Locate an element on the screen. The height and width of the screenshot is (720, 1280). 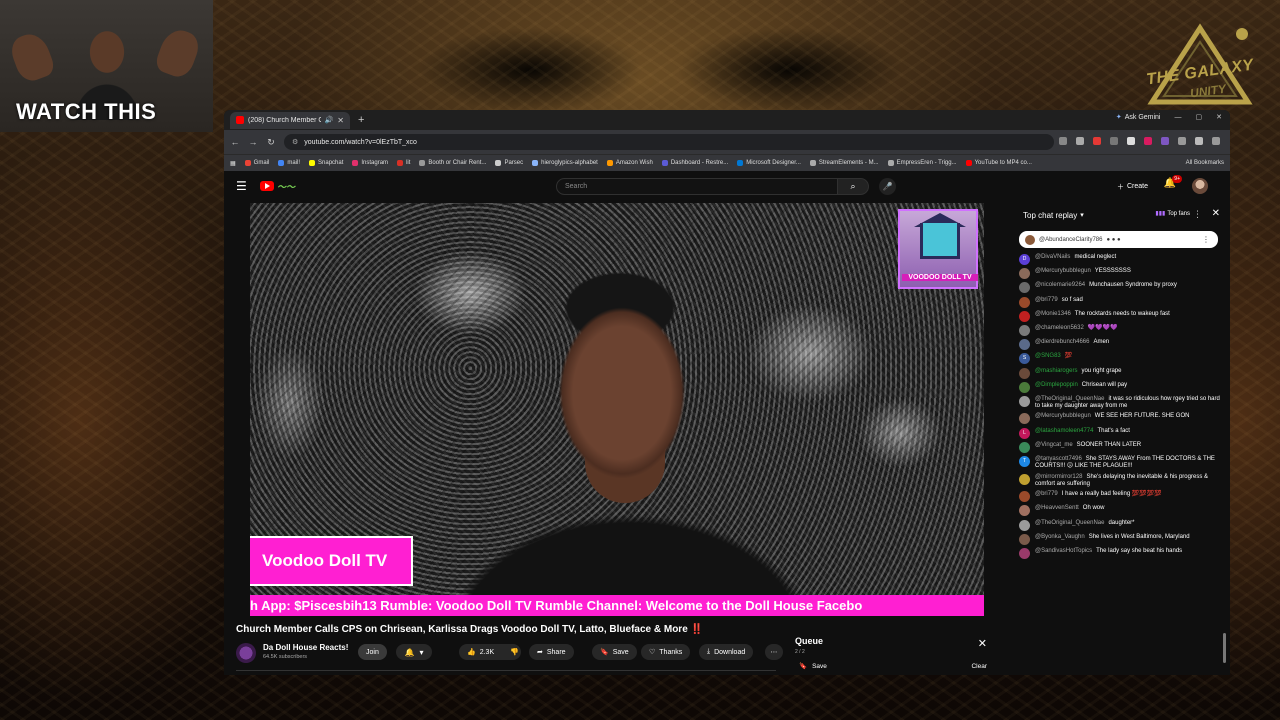
extension-white-icon is located at coordinates (1131, 141).